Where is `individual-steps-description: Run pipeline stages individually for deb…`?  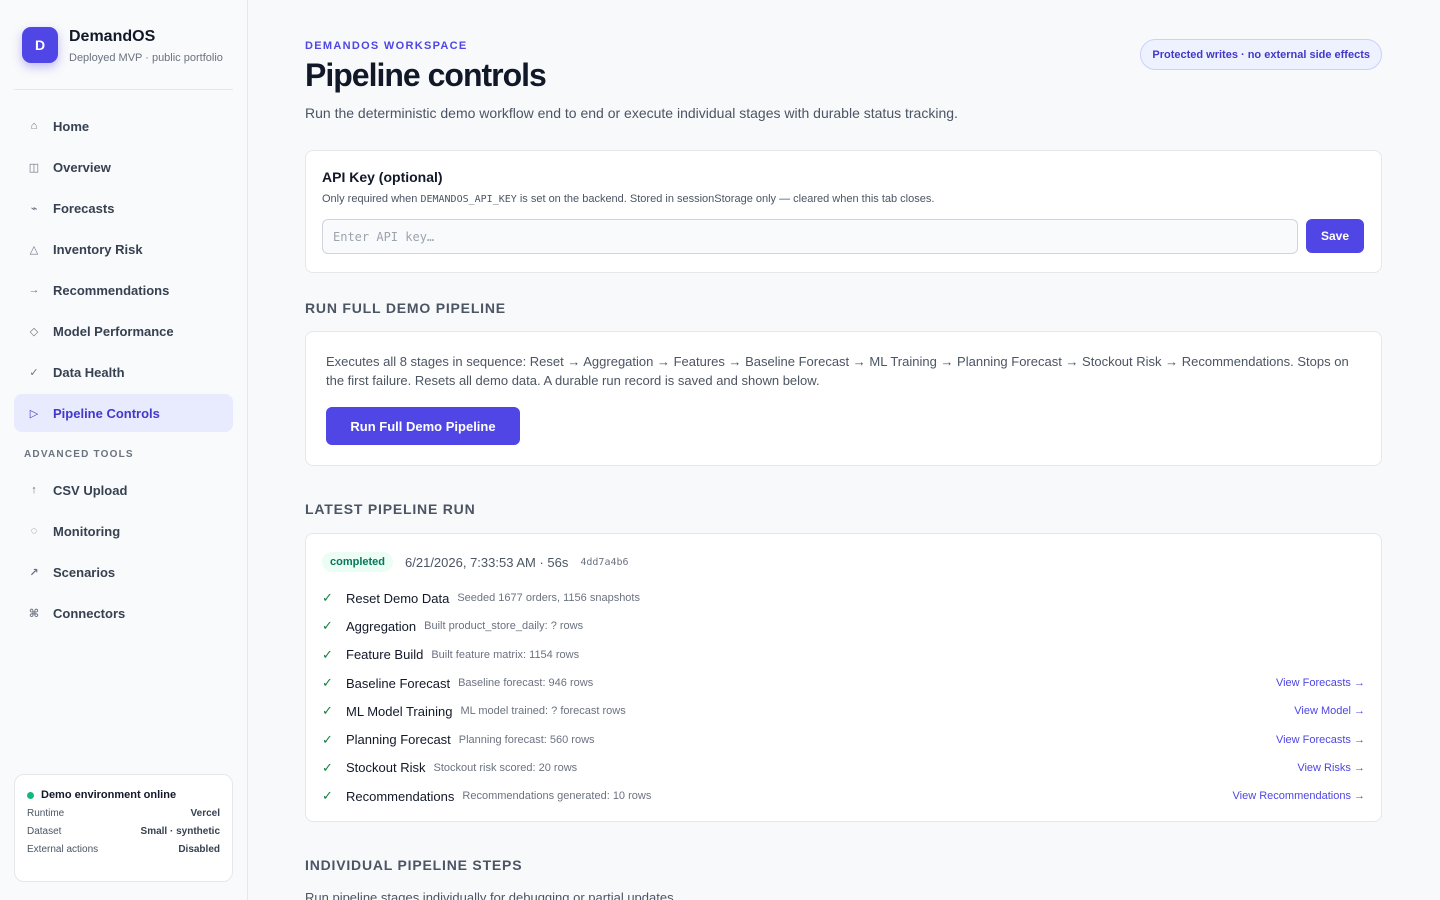 individual-steps-description: Run pipeline stages individually for deb… is located at coordinates (491, 895).